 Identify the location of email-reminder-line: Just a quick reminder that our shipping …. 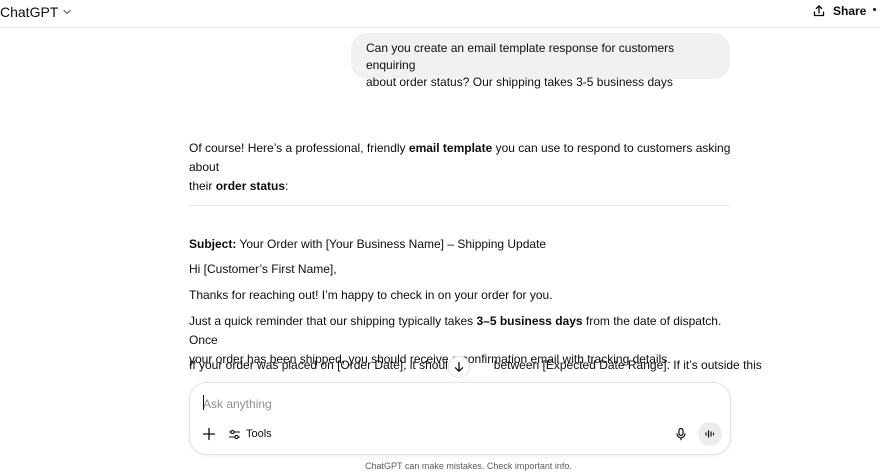
(461, 331).